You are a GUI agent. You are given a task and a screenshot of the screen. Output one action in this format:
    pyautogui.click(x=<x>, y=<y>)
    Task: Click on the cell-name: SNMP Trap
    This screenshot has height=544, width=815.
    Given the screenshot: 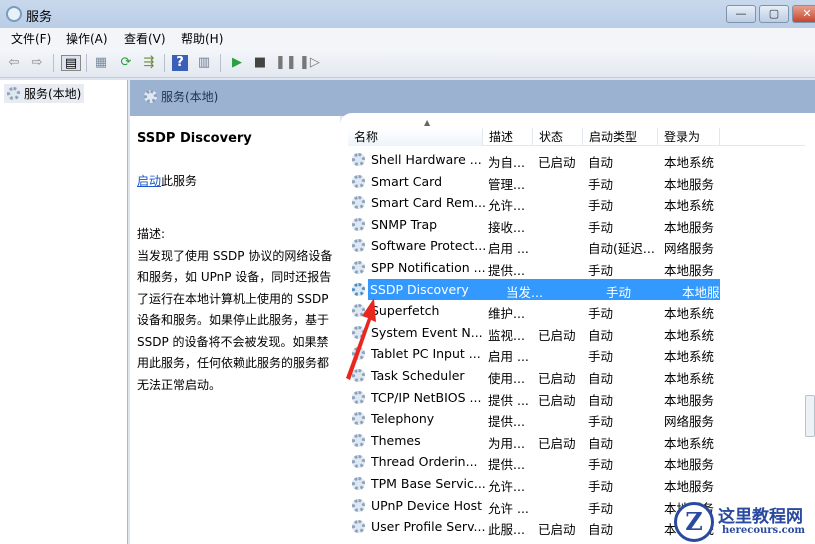 What is the action you would take?
    pyautogui.click(x=404, y=224)
    